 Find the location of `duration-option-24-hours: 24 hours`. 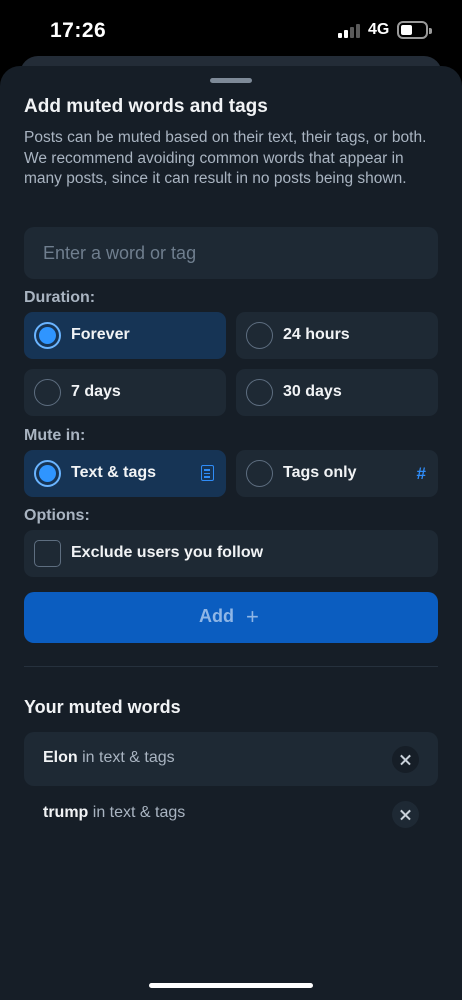

duration-option-24-hours: 24 hours is located at coordinates (337, 335).